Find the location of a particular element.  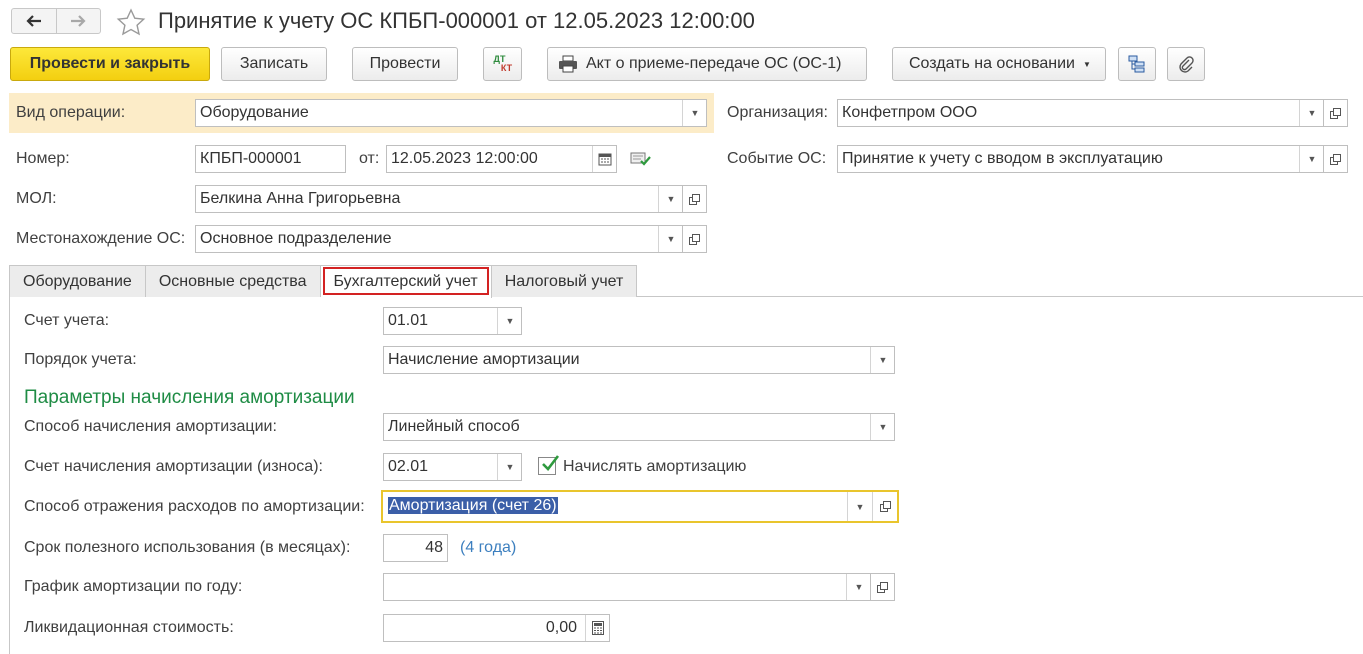

location-value: Основное подразделение is located at coordinates (296, 238).